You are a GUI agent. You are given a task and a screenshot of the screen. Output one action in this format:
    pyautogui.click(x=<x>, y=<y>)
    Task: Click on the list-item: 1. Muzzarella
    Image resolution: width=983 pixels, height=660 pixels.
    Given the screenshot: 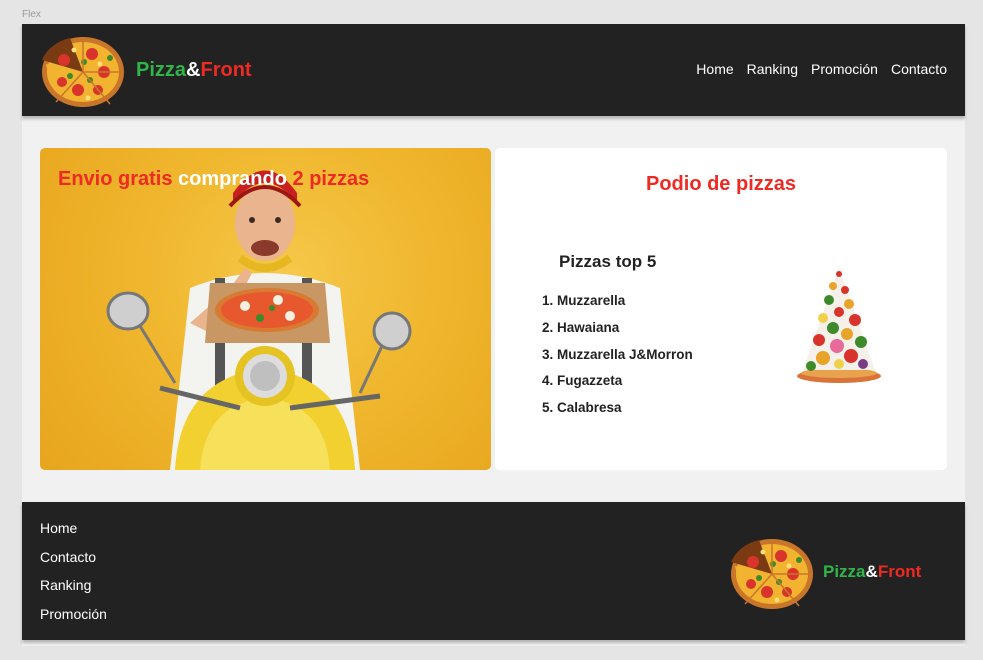 What is the action you would take?
    pyautogui.click(x=584, y=300)
    